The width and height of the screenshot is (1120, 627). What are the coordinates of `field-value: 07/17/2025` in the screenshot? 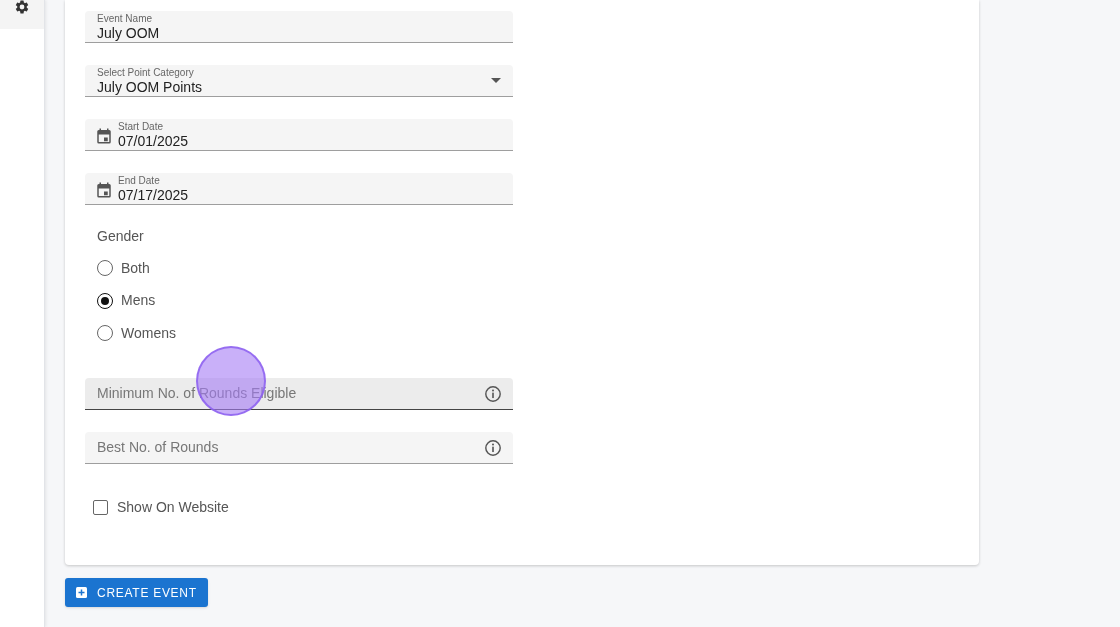 It's located at (154, 194).